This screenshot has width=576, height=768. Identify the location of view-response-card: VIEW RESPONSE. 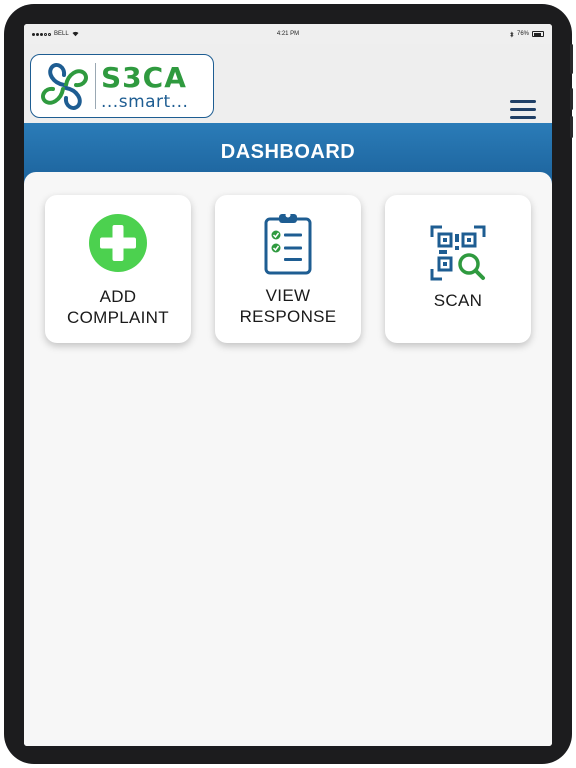
(288, 269).